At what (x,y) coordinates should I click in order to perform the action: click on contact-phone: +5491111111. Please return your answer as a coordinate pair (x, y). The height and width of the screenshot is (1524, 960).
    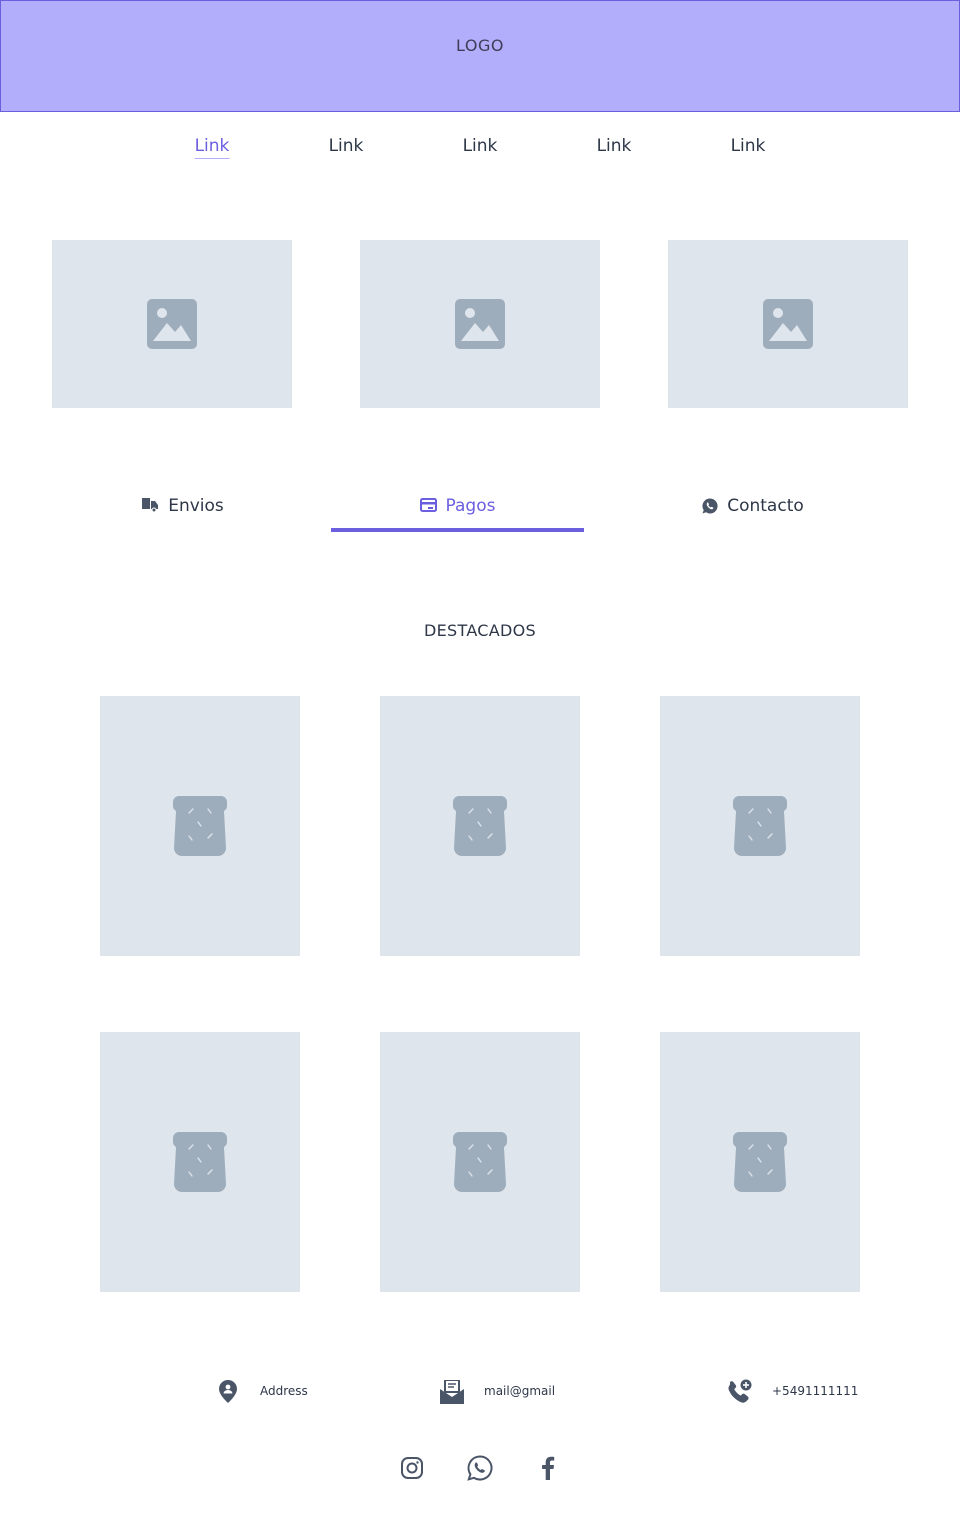
    Looking at the image, I should click on (797, 1392).